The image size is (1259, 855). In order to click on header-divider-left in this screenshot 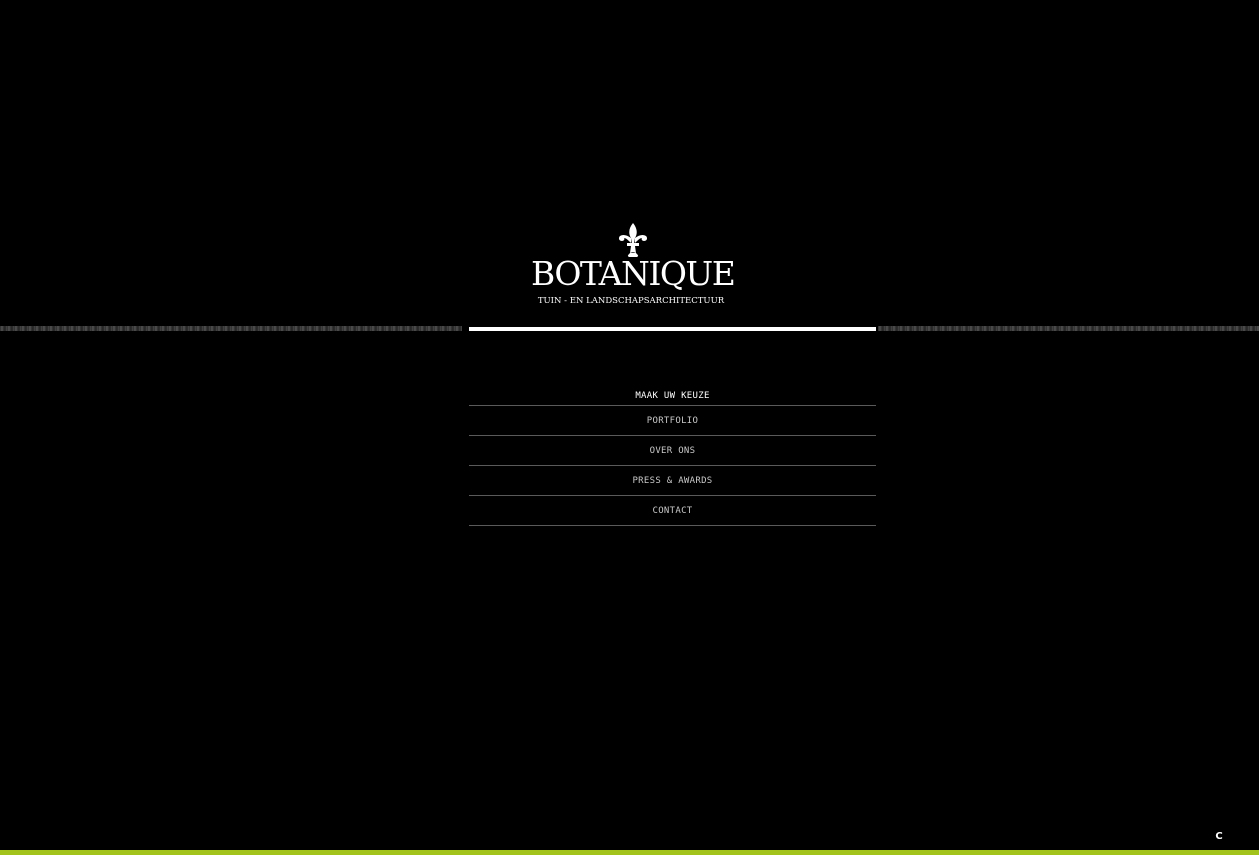, I will do `click(231, 328)`.